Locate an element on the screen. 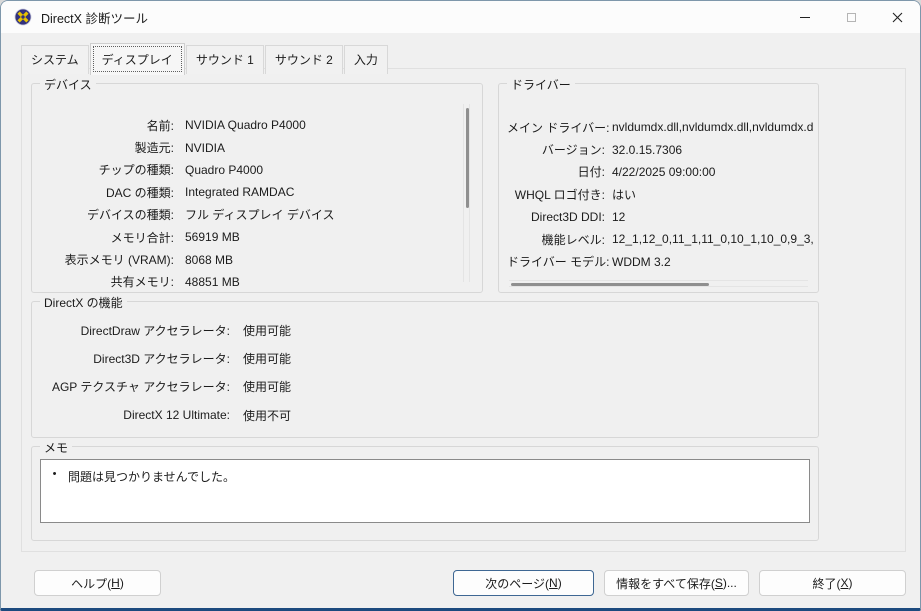 This screenshot has width=921, height=611. tab-label: 入力 is located at coordinates (365, 60).